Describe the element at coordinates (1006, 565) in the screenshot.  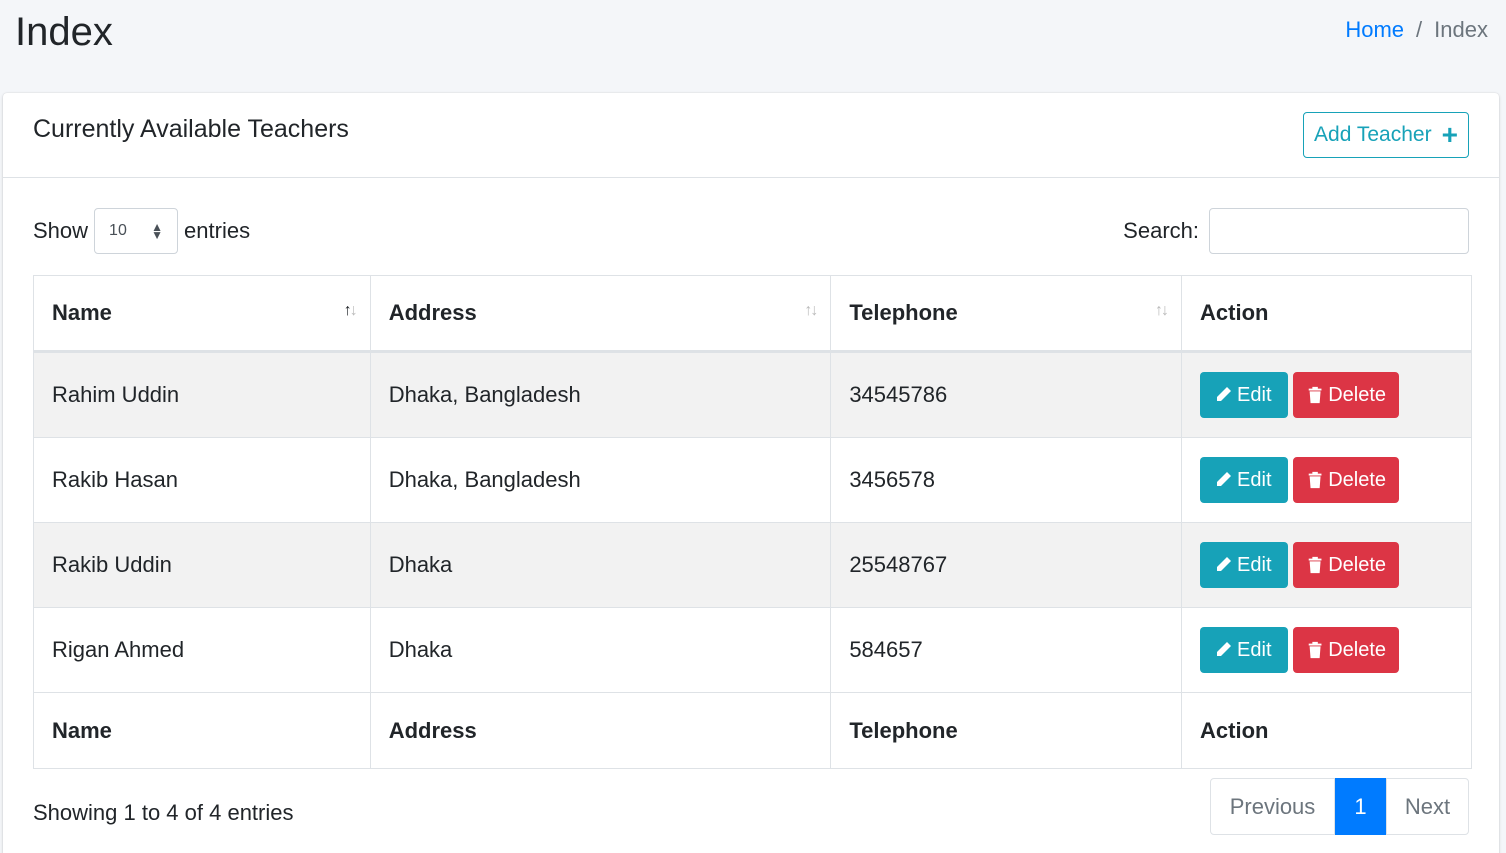
I see `cell-telephone: 25548767` at that location.